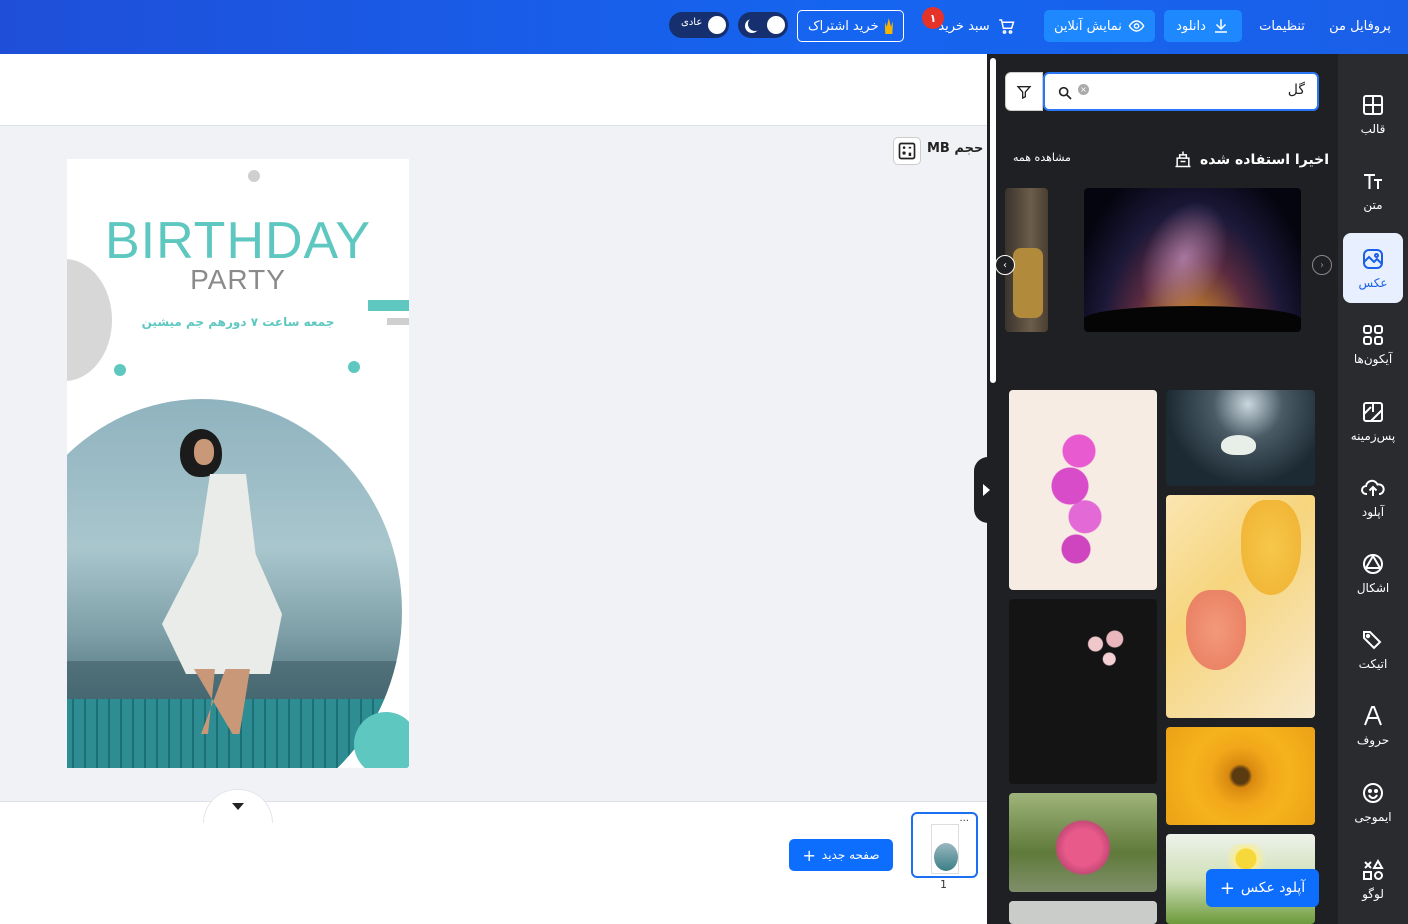  I want to click on logo-icon, so click(1373, 869).